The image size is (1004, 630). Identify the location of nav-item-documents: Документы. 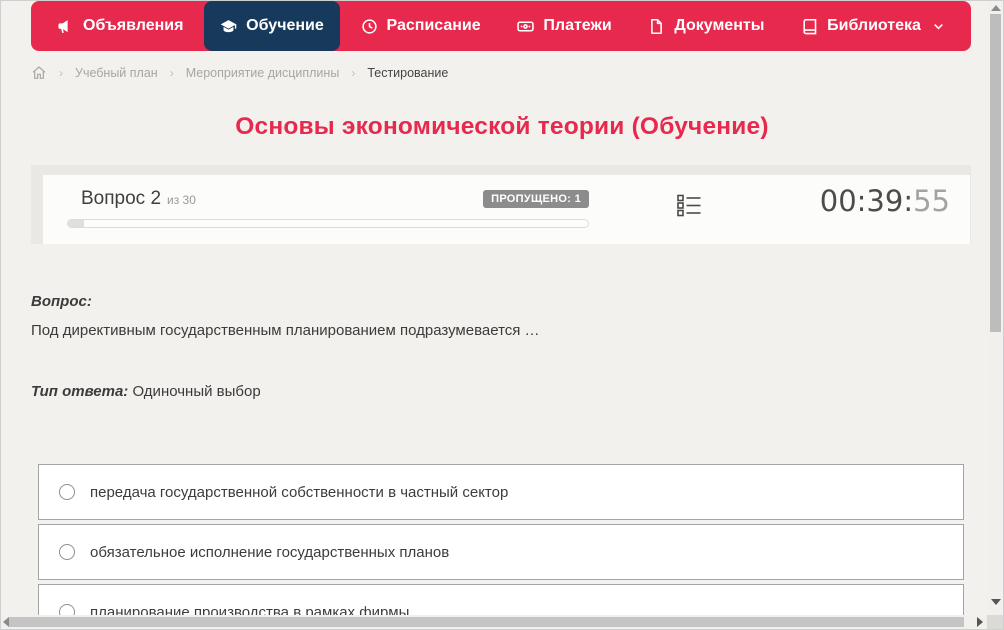
(706, 26).